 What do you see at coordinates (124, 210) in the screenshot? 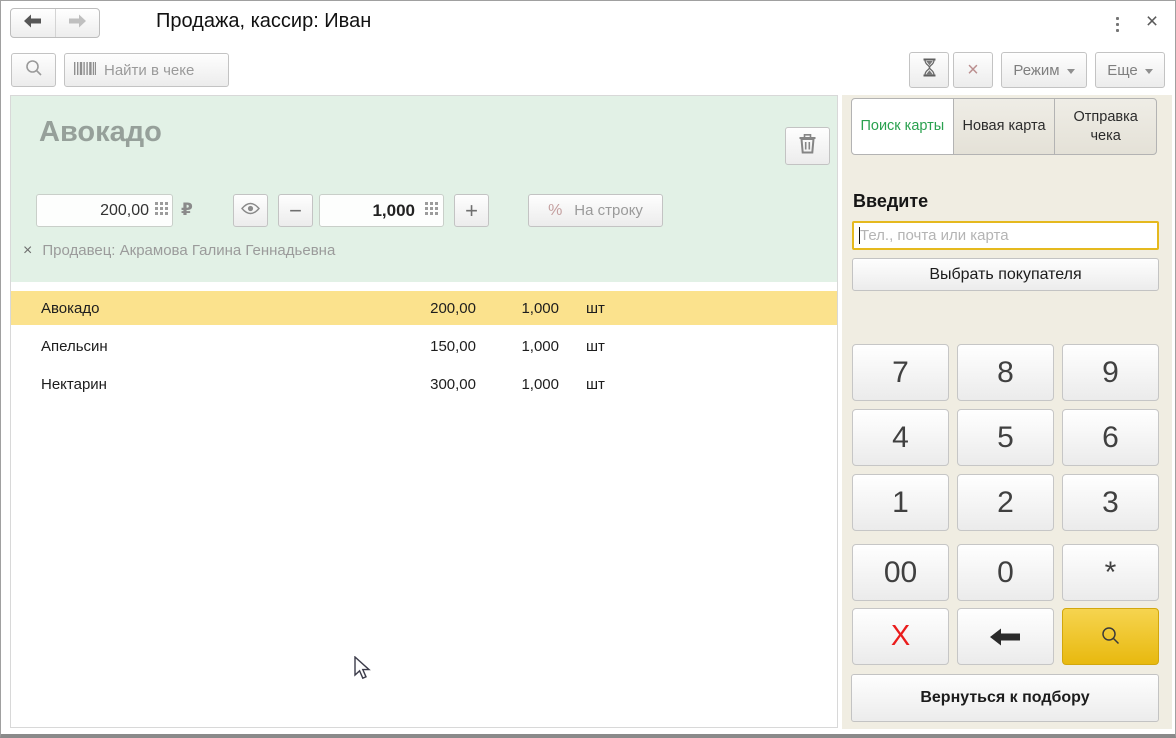
I see `price-value: 200,00` at bounding box center [124, 210].